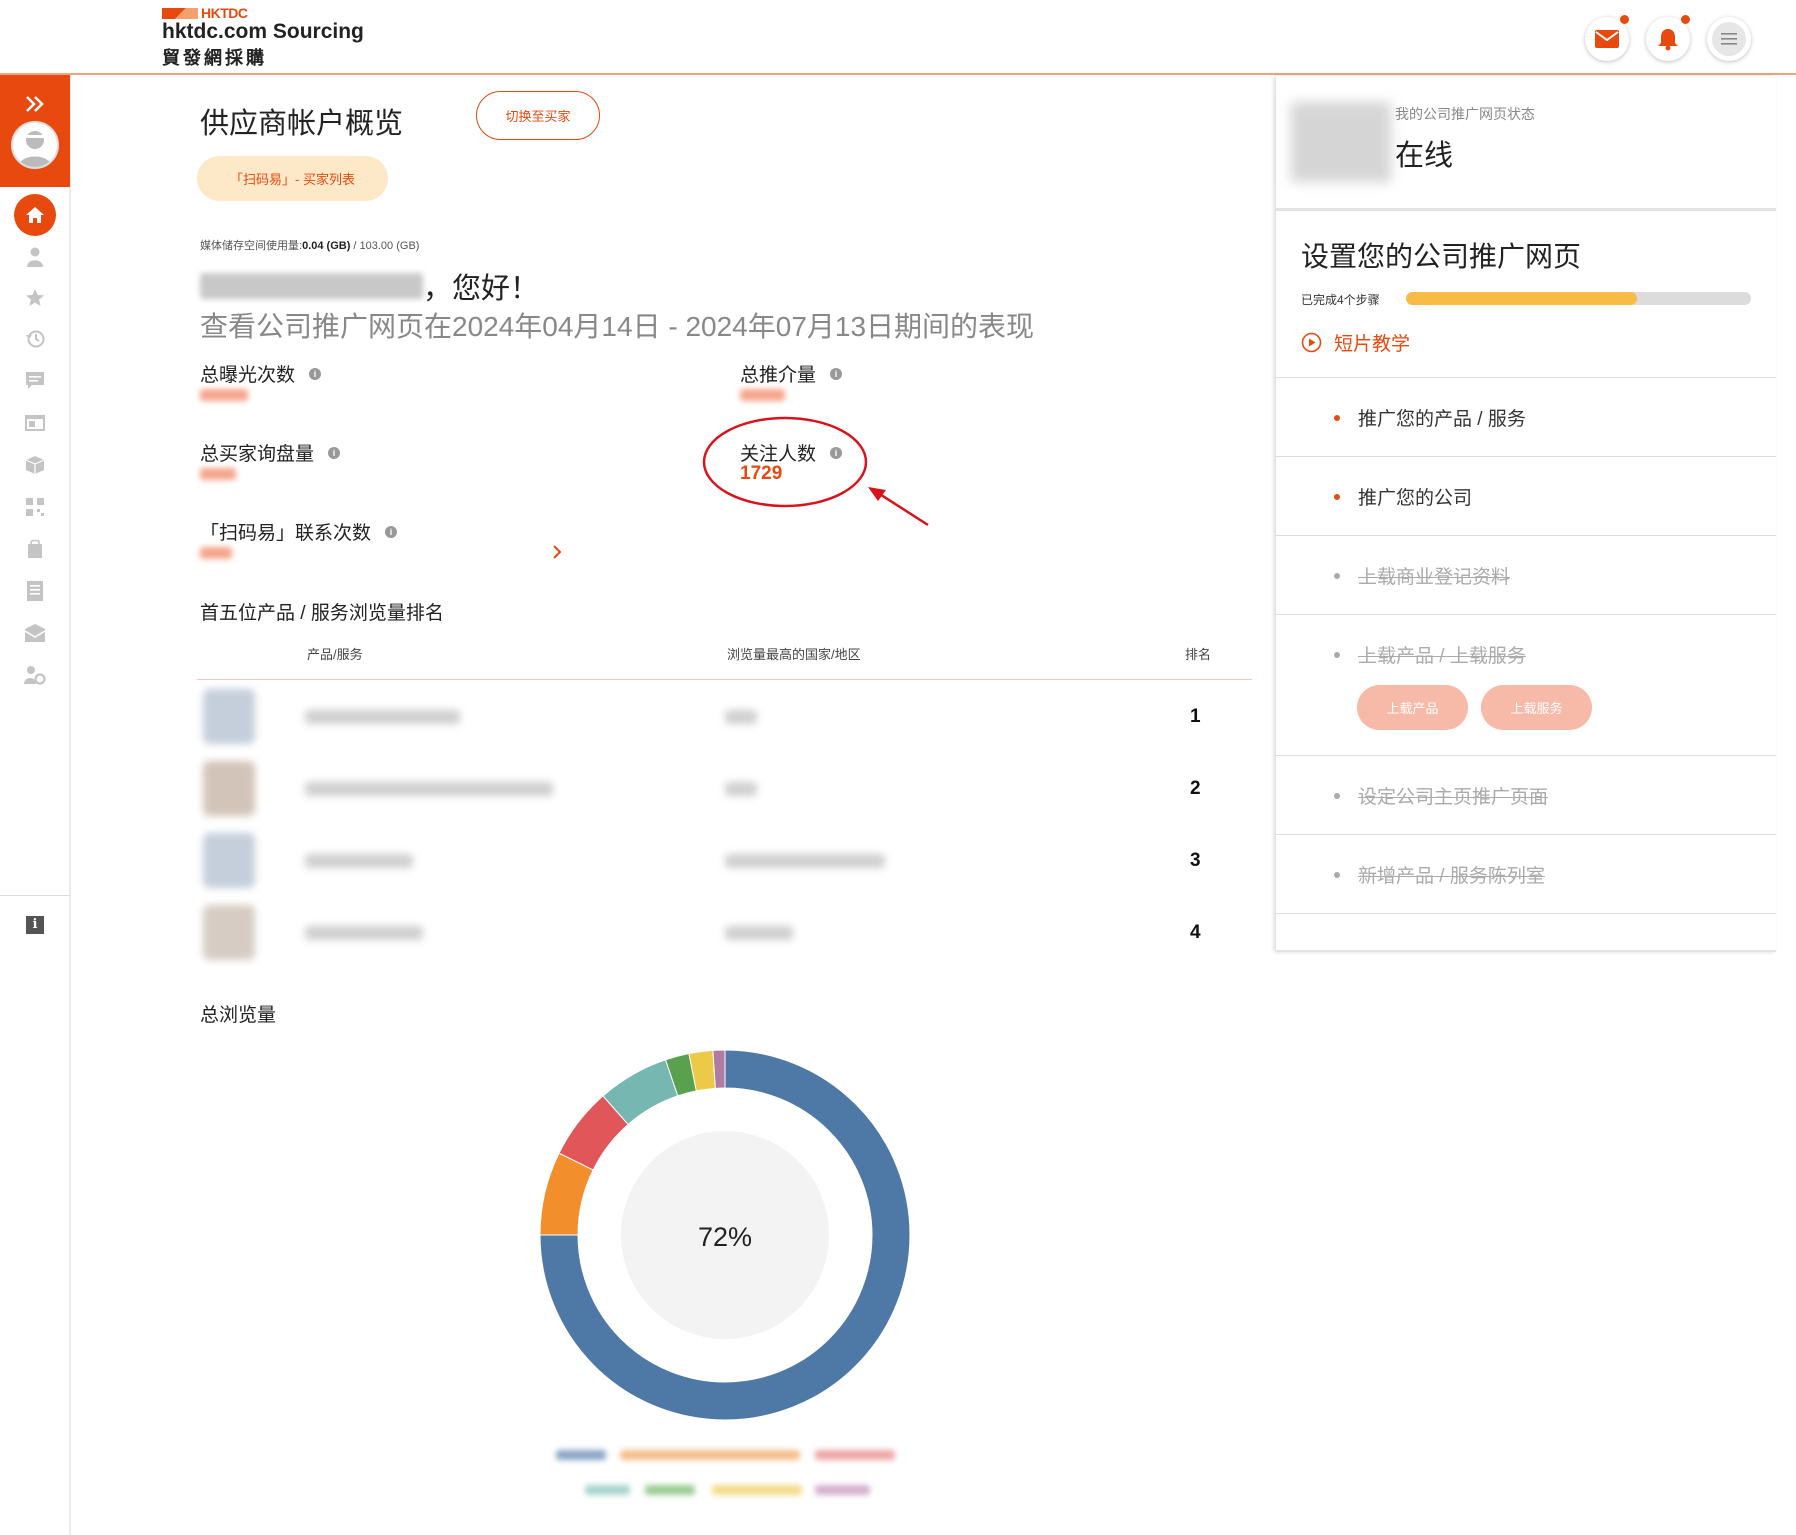 The height and width of the screenshot is (1535, 1796). I want to click on setup-progress-fill, so click(1522, 298).